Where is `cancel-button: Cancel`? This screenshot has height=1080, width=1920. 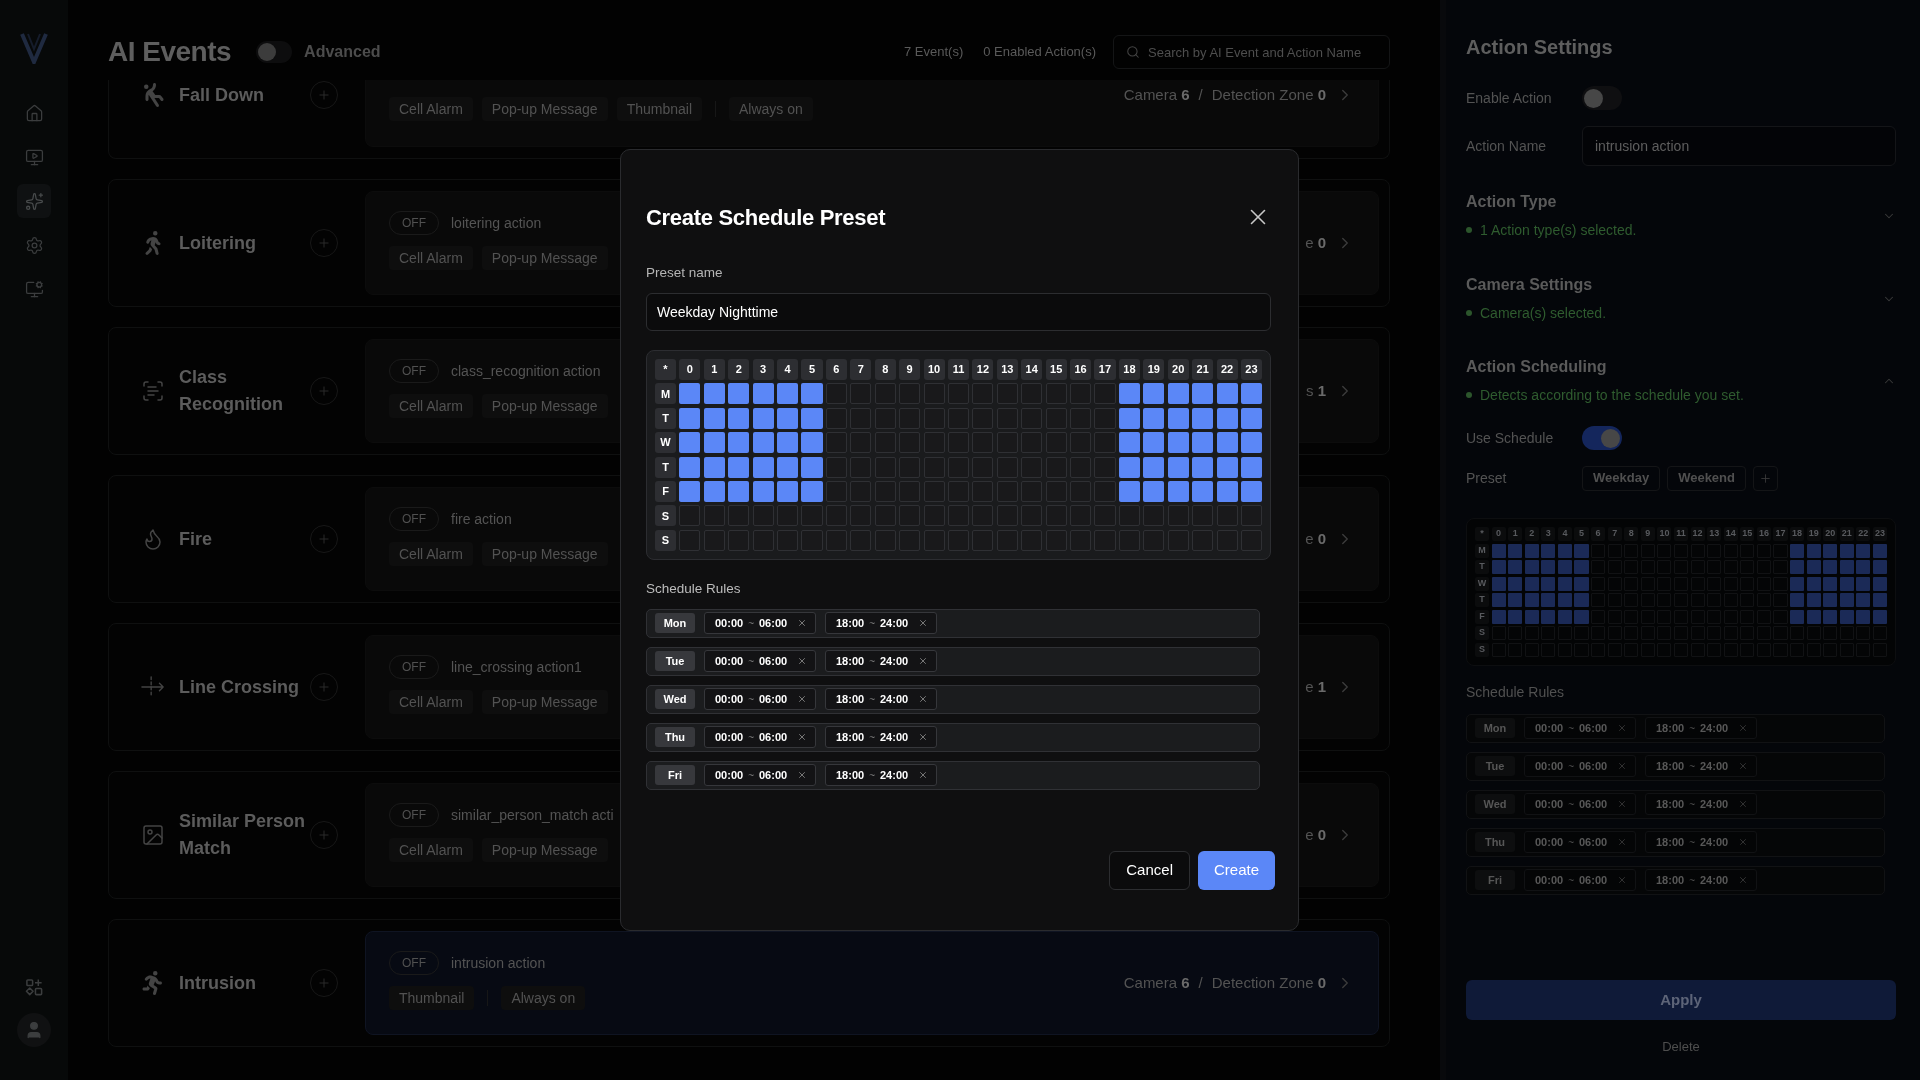 cancel-button: Cancel is located at coordinates (1149, 870).